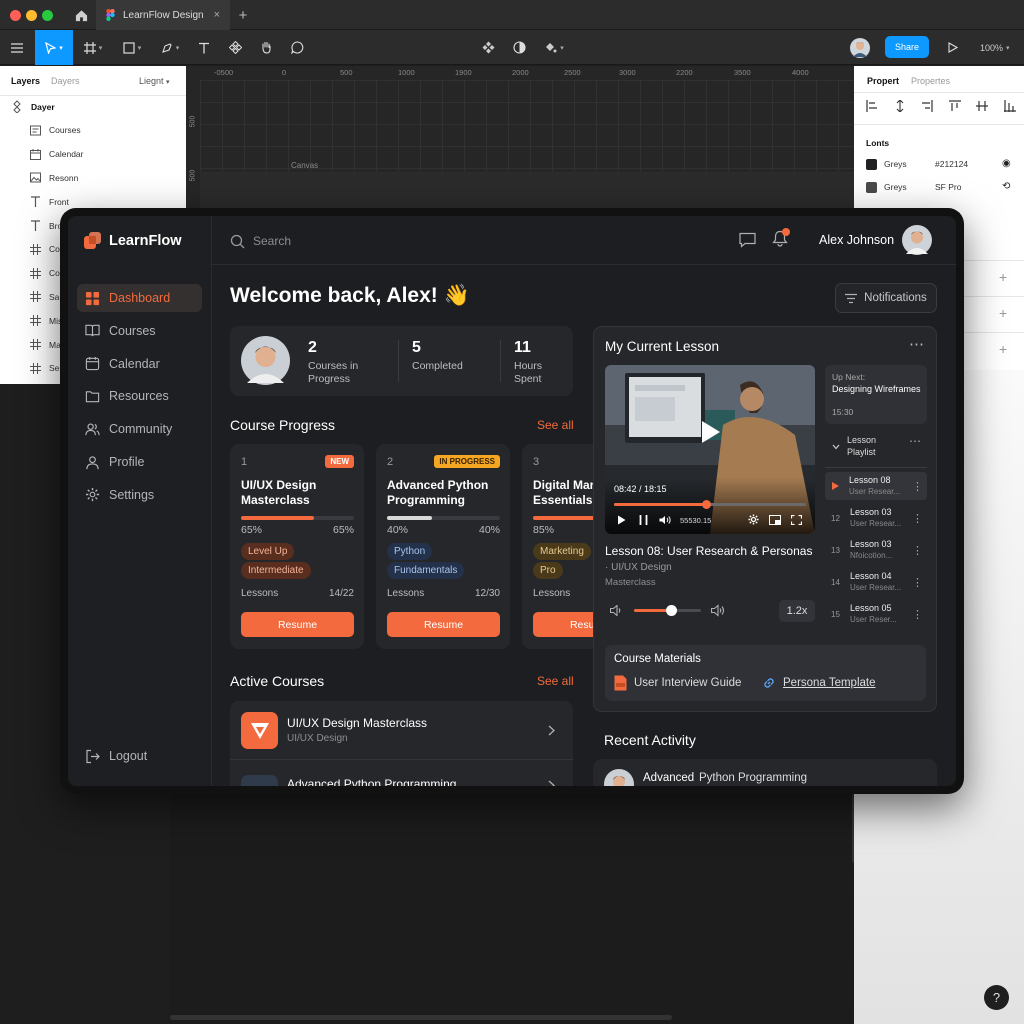 This screenshot has height=1024, width=1024. What do you see at coordinates (330, 241) in the screenshot?
I see `search-input: Search` at bounding box center [330, 241].